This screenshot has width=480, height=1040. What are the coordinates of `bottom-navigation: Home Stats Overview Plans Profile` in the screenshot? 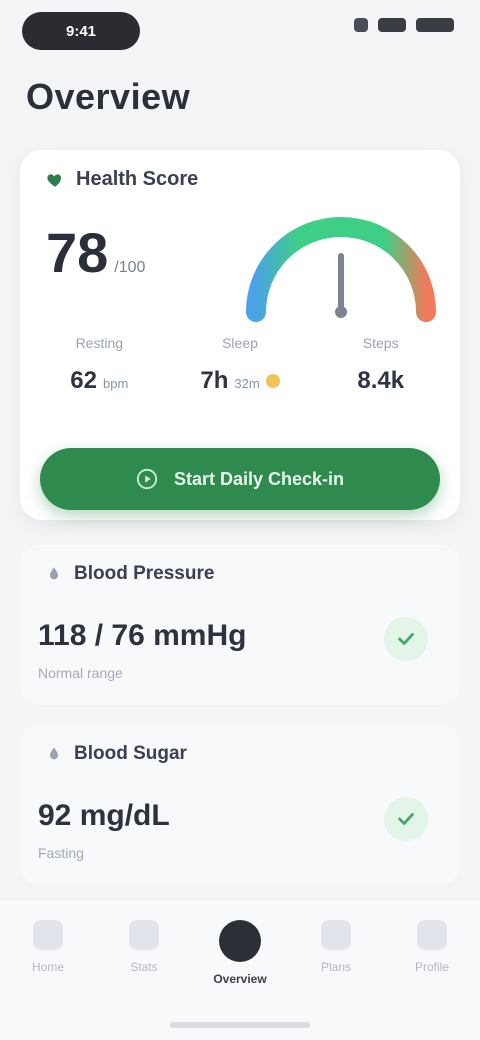 It's located at (240, 969).